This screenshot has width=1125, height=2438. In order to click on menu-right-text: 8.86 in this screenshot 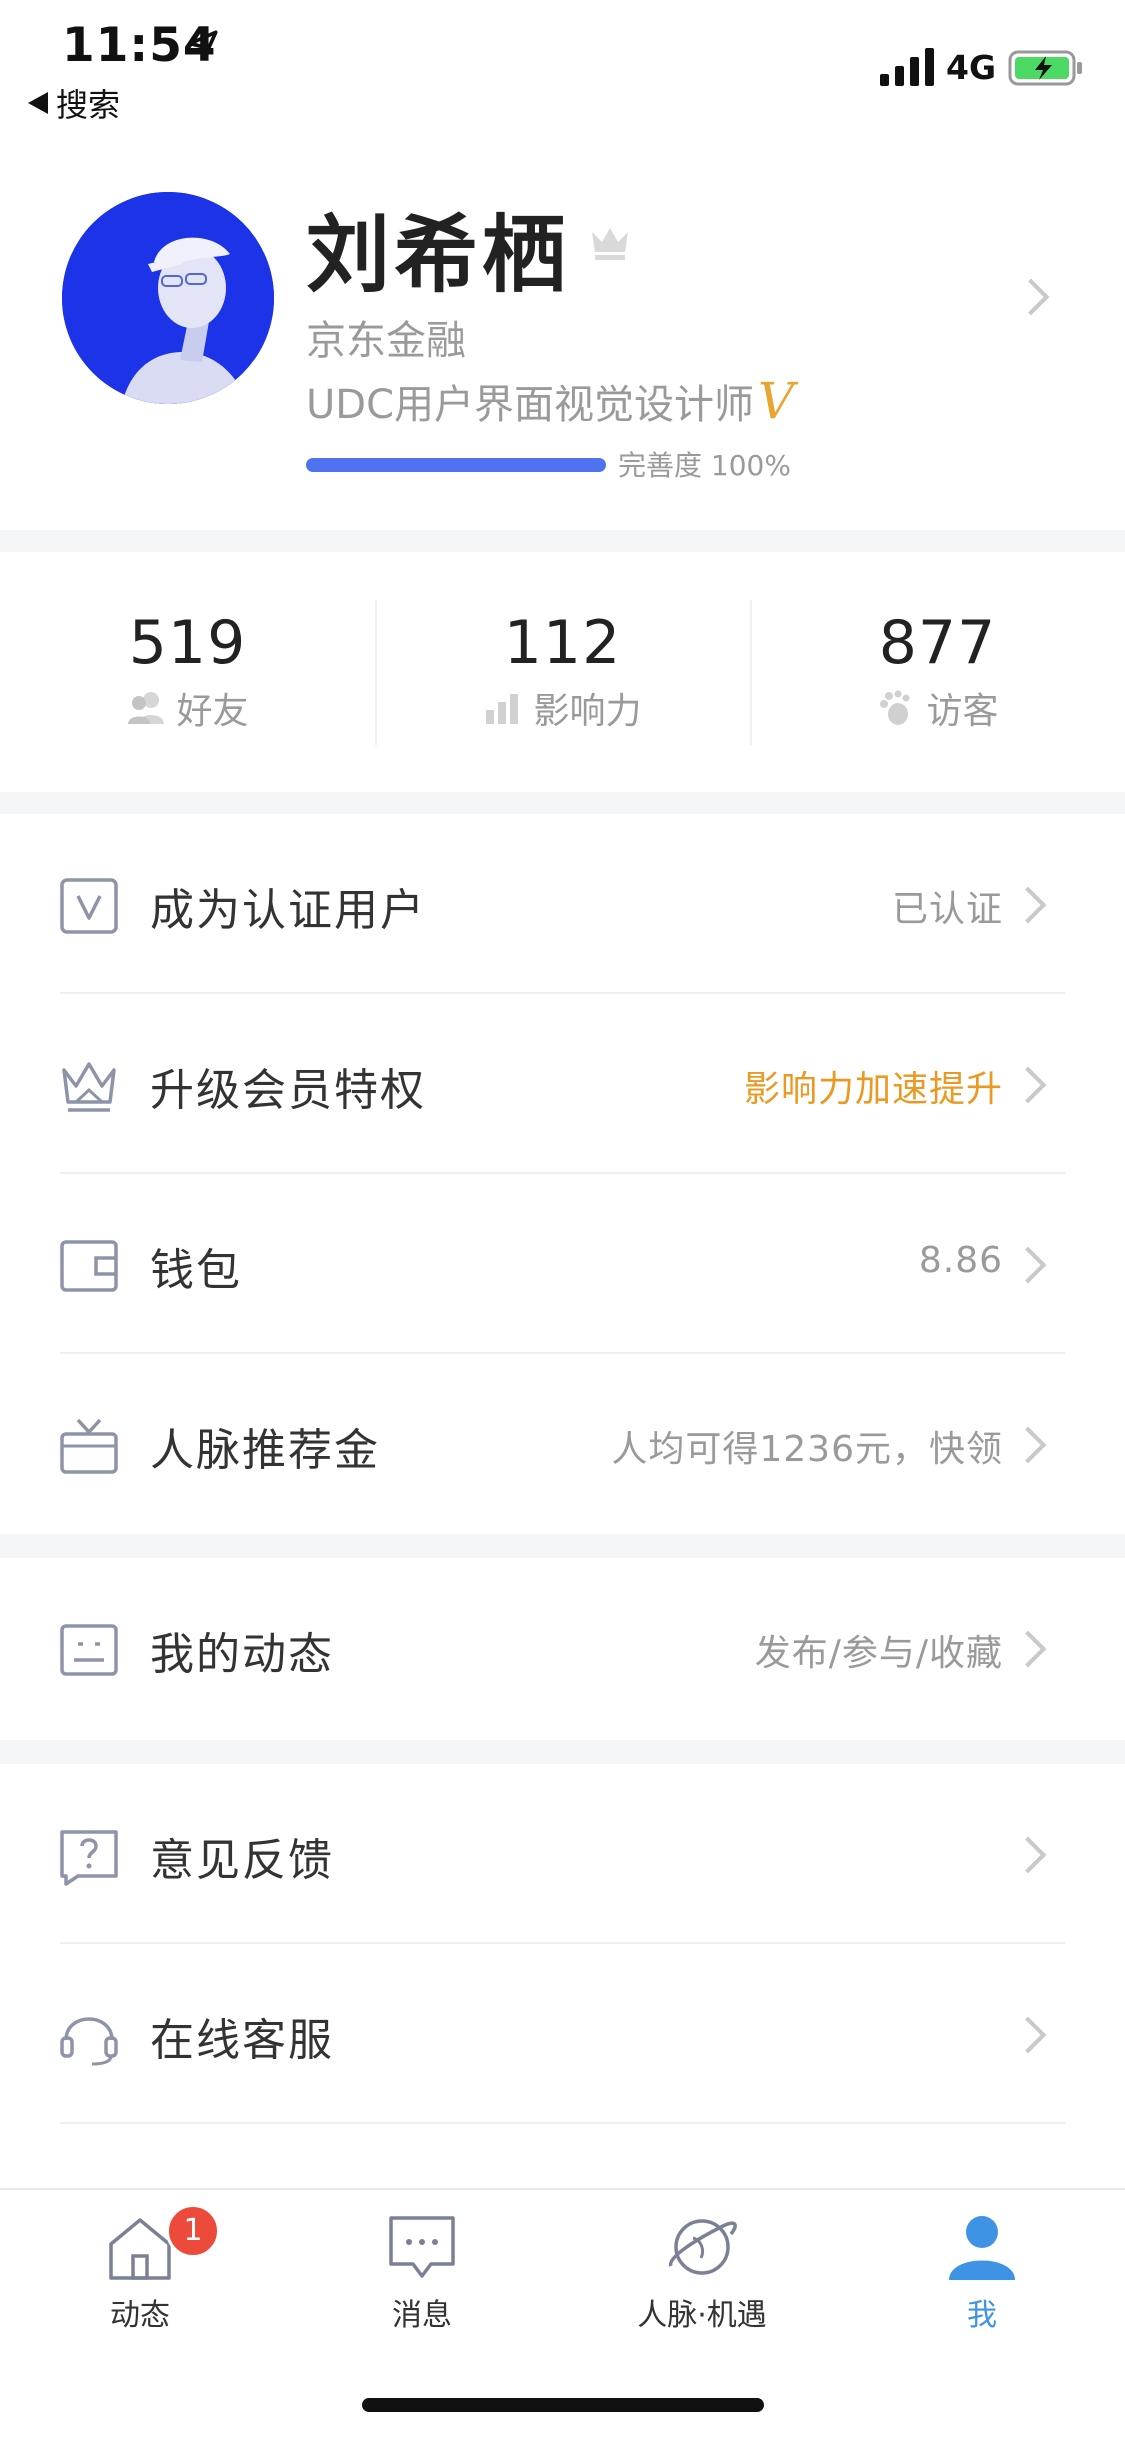, I will do `click(960, 1260)`.